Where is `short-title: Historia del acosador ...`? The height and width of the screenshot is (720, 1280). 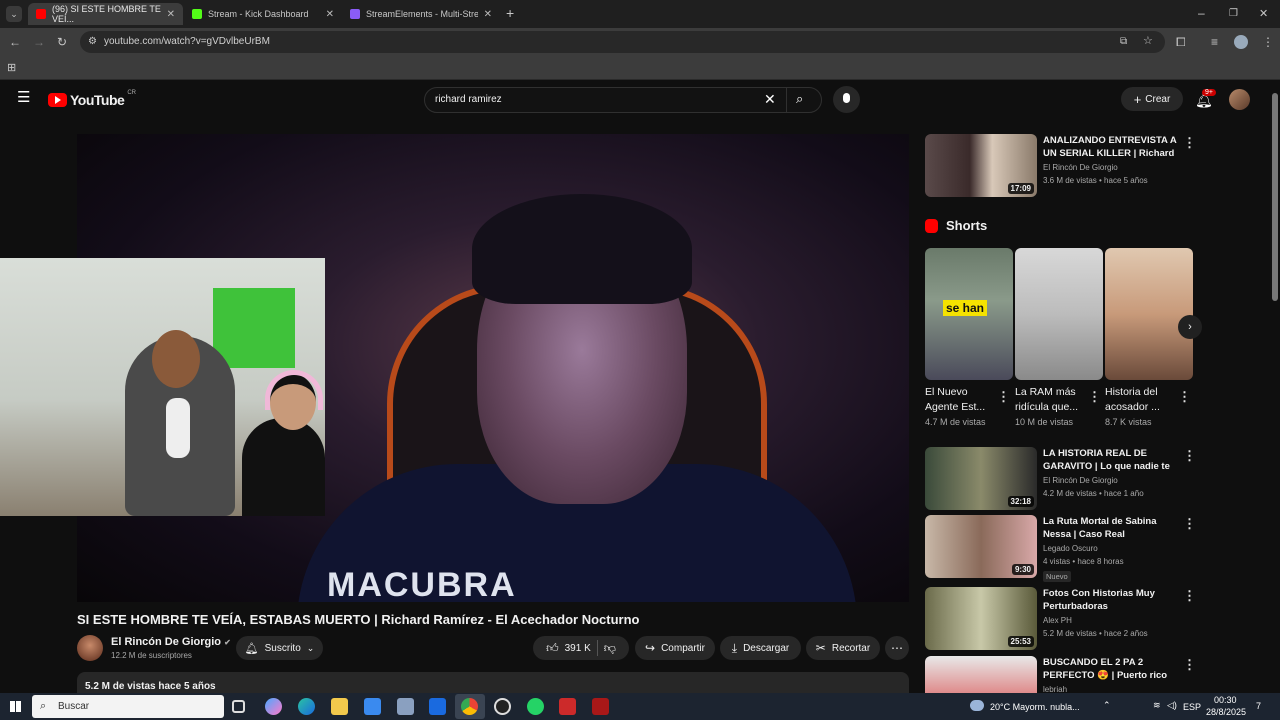 short-title: Historia del acosador ... is located at coordinates (1143, 400).